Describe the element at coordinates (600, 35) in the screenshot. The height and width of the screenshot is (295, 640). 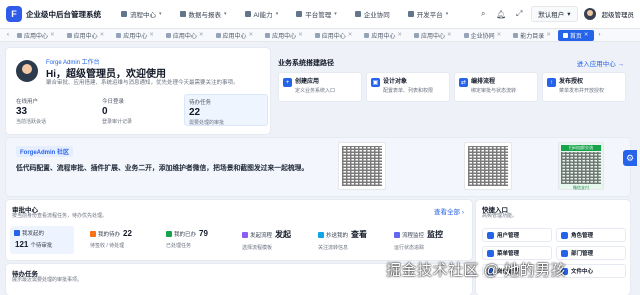
I see `chevron-right-icon: ›` at that location.